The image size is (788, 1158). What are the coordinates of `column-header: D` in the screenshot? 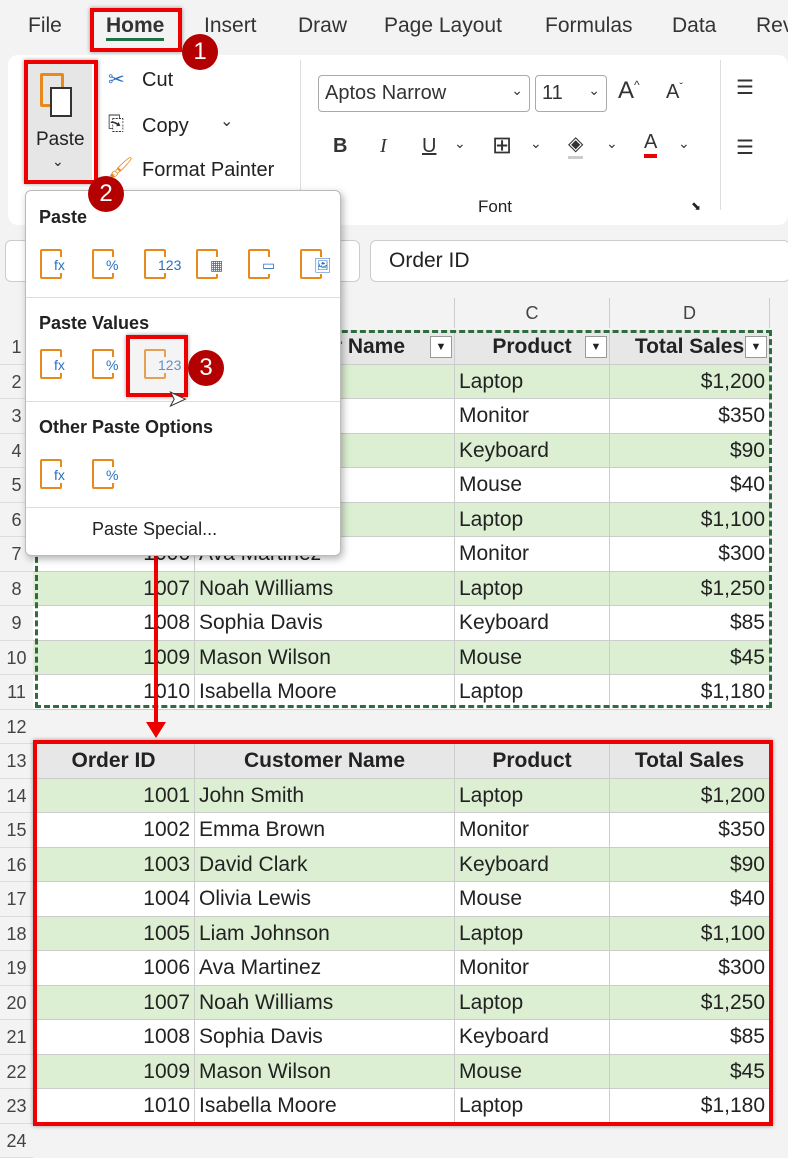 It's located at (690, 313).